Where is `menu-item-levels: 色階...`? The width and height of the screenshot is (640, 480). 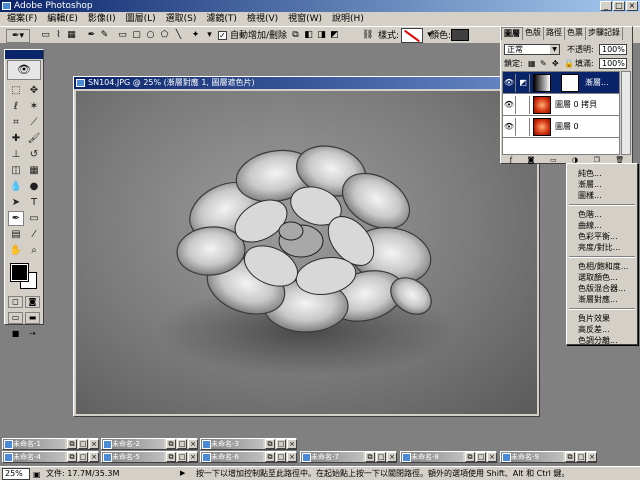
menu-item-levels: 色階... is located at coordinates (602, 214).